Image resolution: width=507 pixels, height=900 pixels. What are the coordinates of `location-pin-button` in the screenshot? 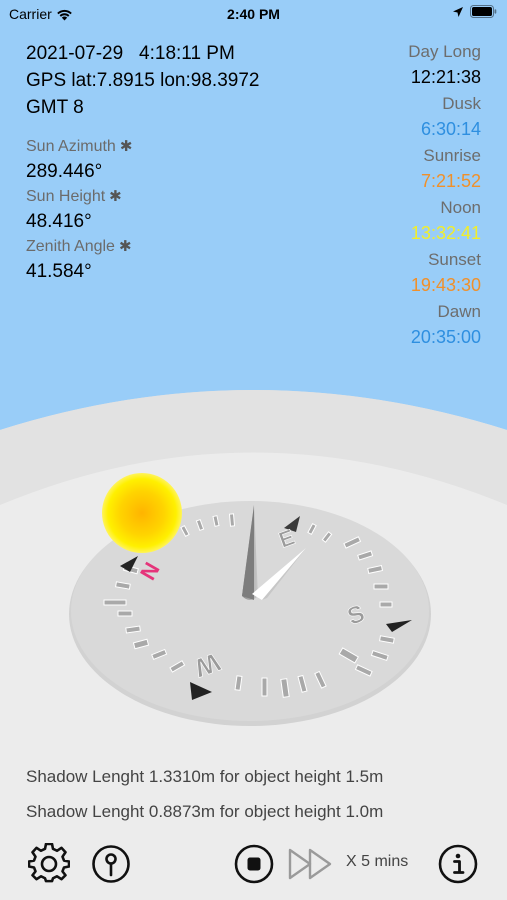 It's located at (111, 864).